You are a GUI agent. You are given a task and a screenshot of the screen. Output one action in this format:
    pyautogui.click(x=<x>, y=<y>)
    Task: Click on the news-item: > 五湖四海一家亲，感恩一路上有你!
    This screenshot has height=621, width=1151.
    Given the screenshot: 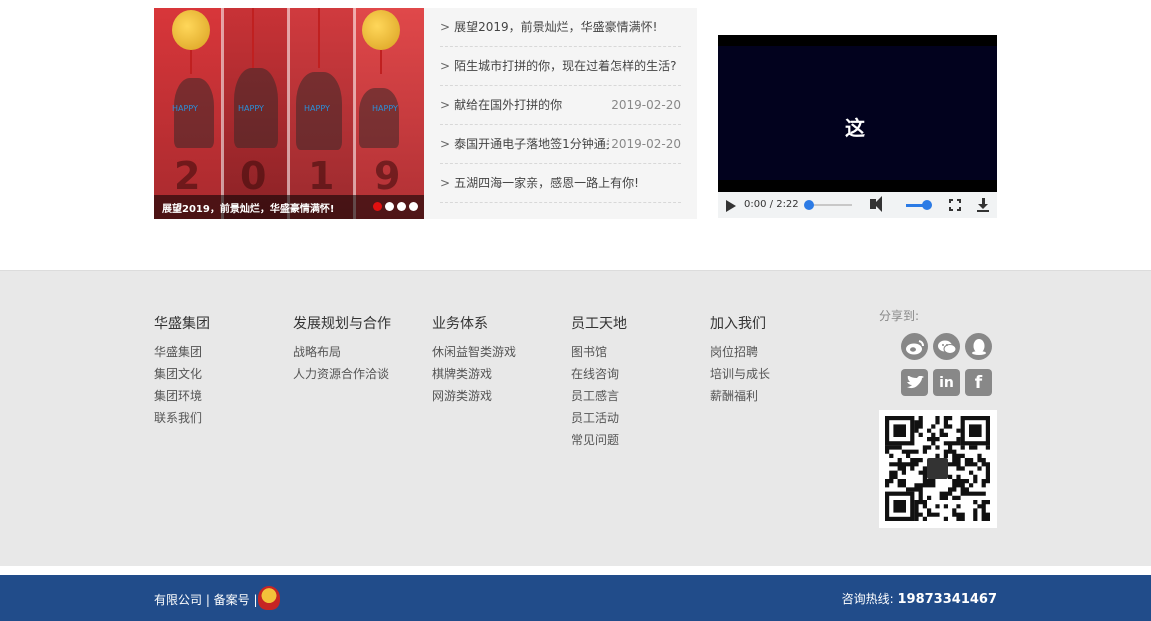 What is the action you would take?
    pyautogui.click(x=560, y=183)
    